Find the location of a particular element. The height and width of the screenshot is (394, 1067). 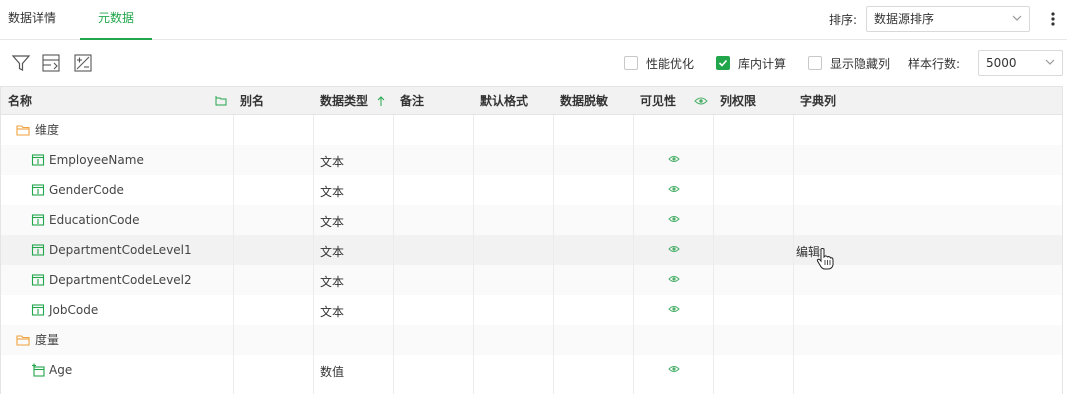

performance-optimize-checkbox is located at coordinates (631, 63).